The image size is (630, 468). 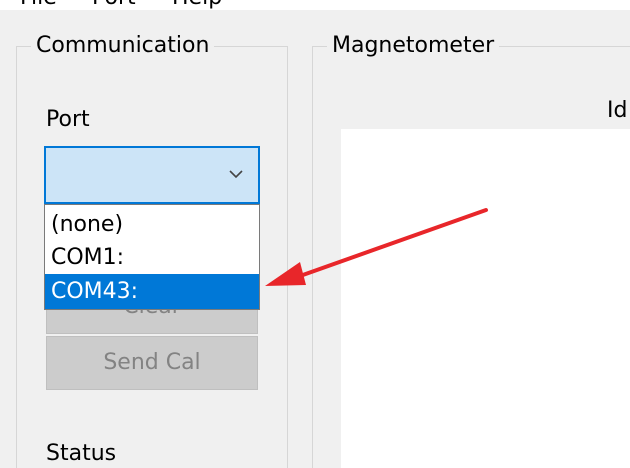 What do you see at coordinates (236, 174) in the screenshot?
I see `chevron-down-icon` at bounding box center [236, 174].